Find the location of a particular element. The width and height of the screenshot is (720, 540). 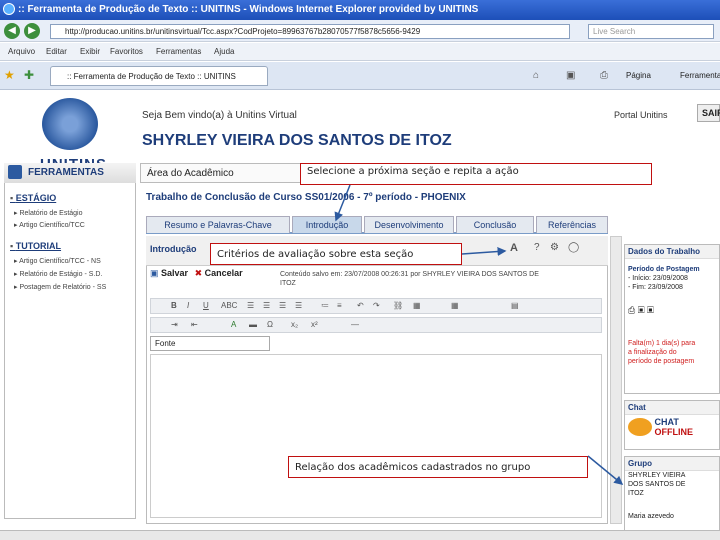

callout-criteria: Critérios de avaliação sobre esta seção is located at coordinates (336, 254).